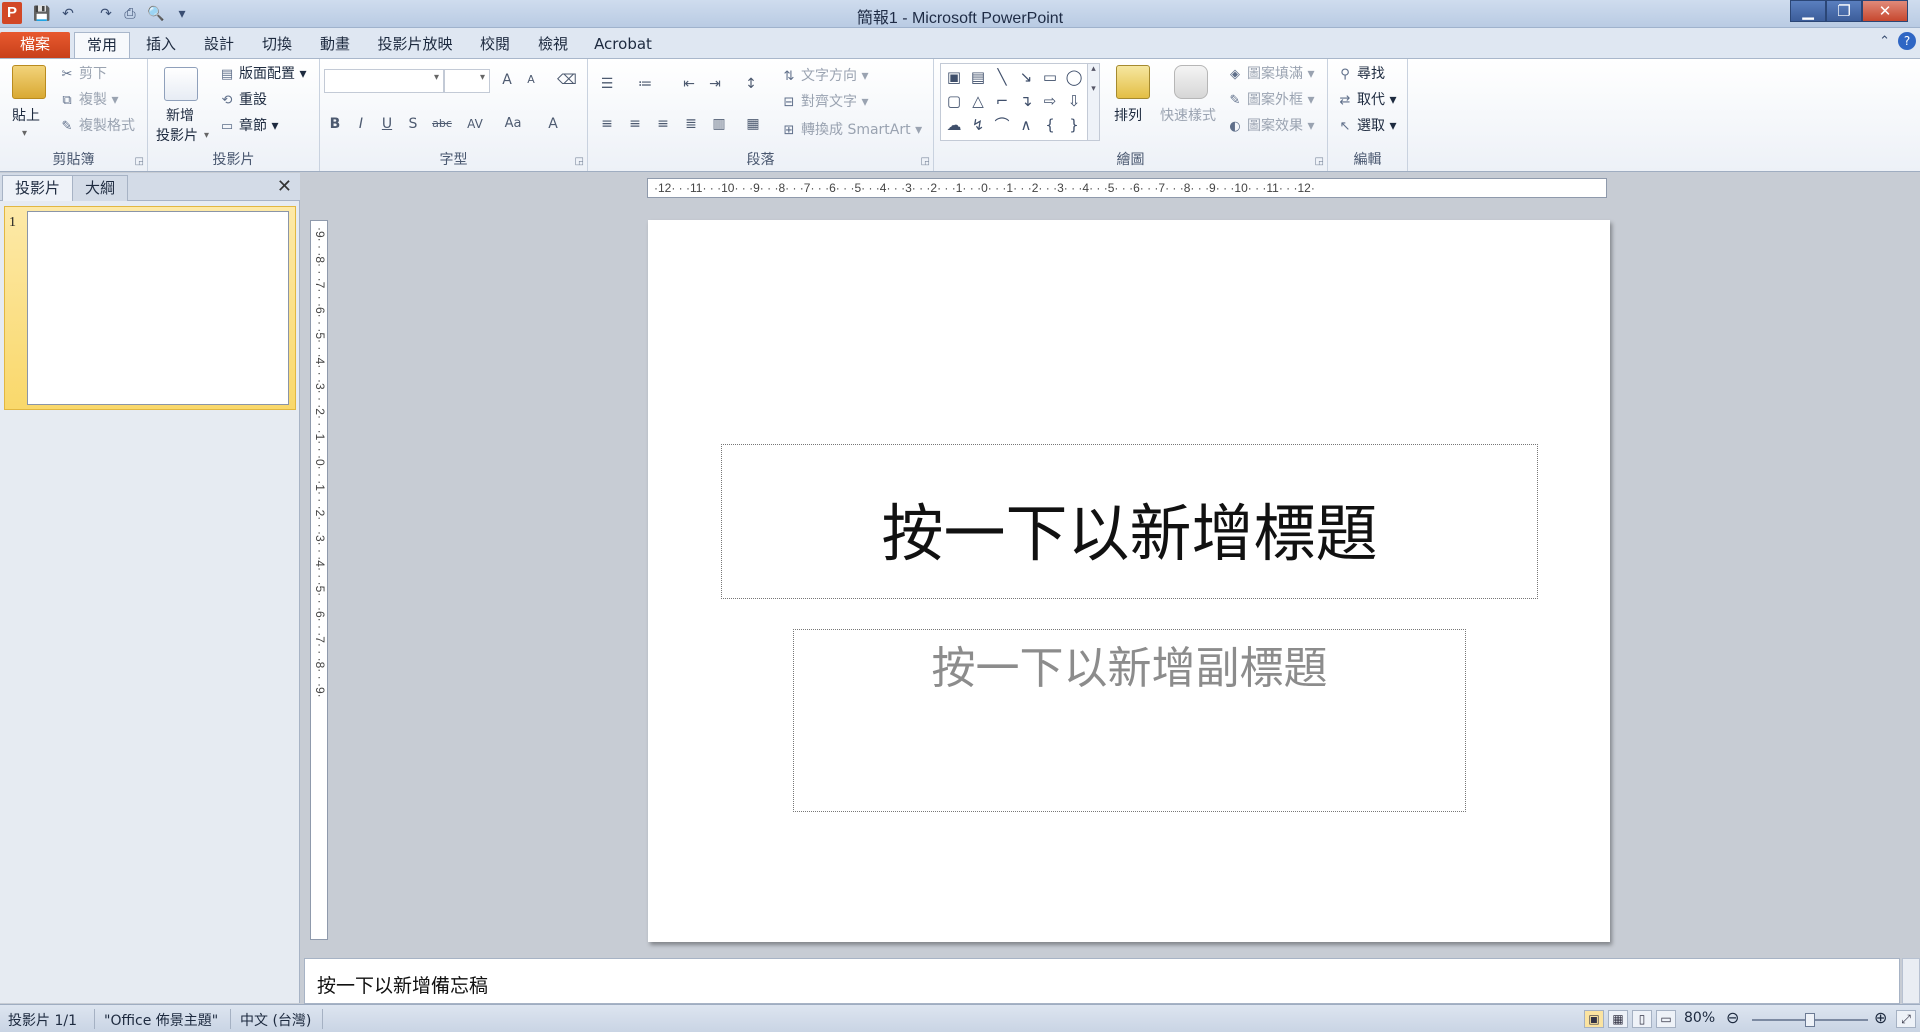  Describe the element at coordinates (607, 84) in the screenshot. I see `bullets-icon: ☰` at that location.